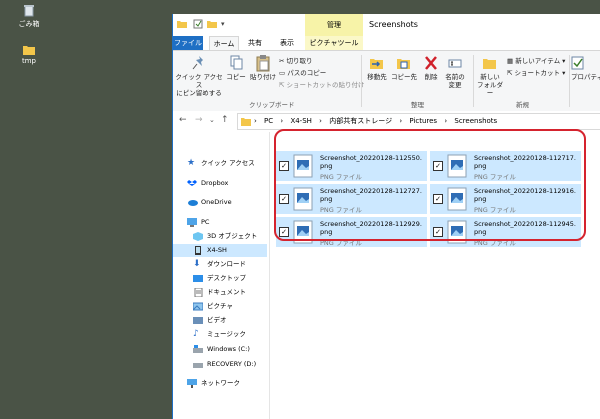 The width and height of the screenshot is (600, 419). I want to click on new-folder-icon, so click(490, 64).